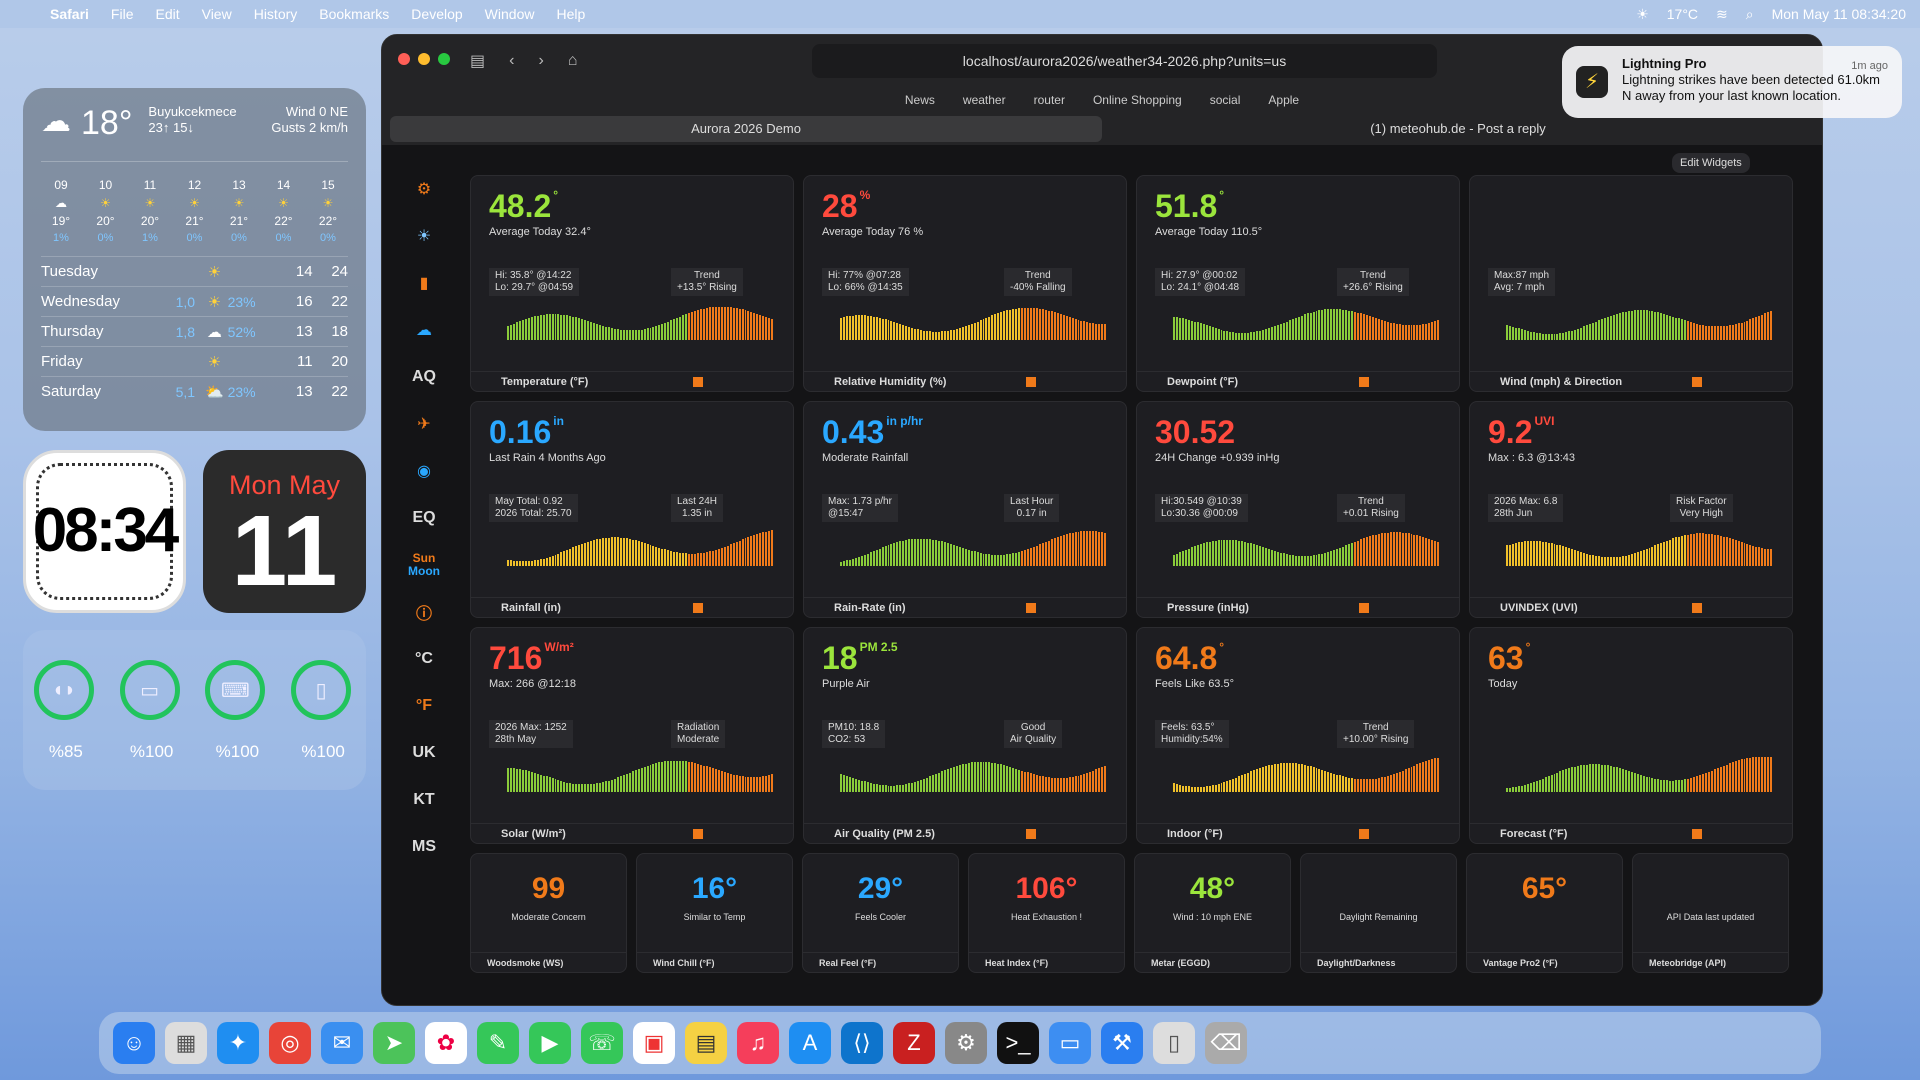  Describe the element at coordinates (424, 846) in the screenshot. I see `sidebar-ms: MS` at that location.